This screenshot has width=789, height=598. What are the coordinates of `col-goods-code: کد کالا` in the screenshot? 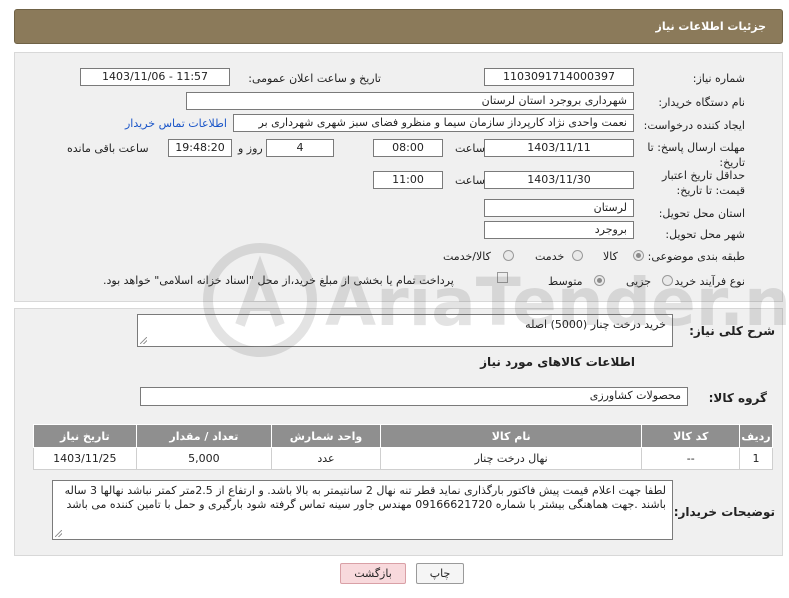 It's located at (690, 436).